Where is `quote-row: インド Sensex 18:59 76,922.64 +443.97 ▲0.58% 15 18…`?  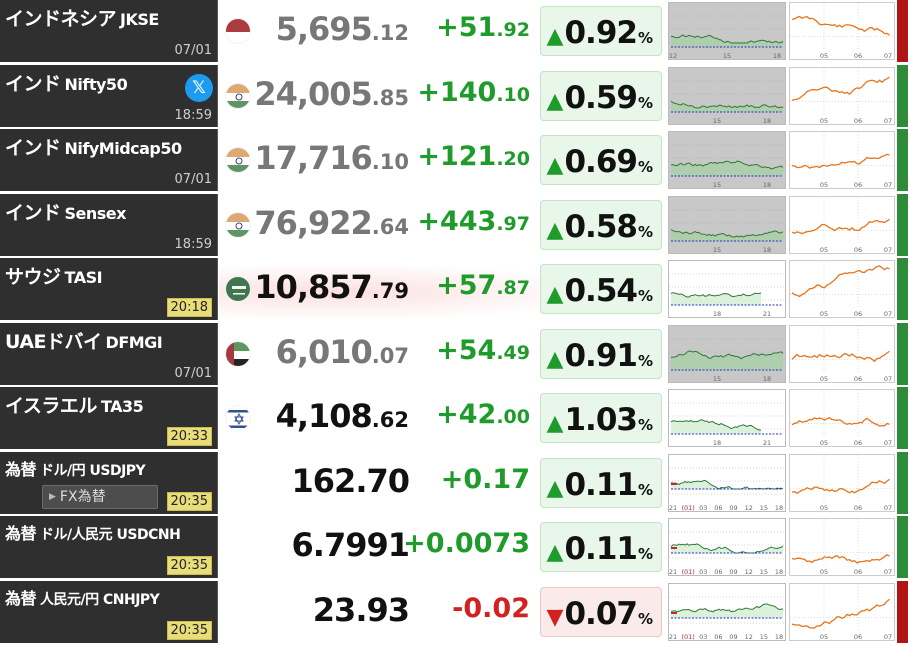
quote-row: インド Sensex 18:59 76,922.64 +443.97 ▲0.58% 15 18… is located at coordinates (454, 224).